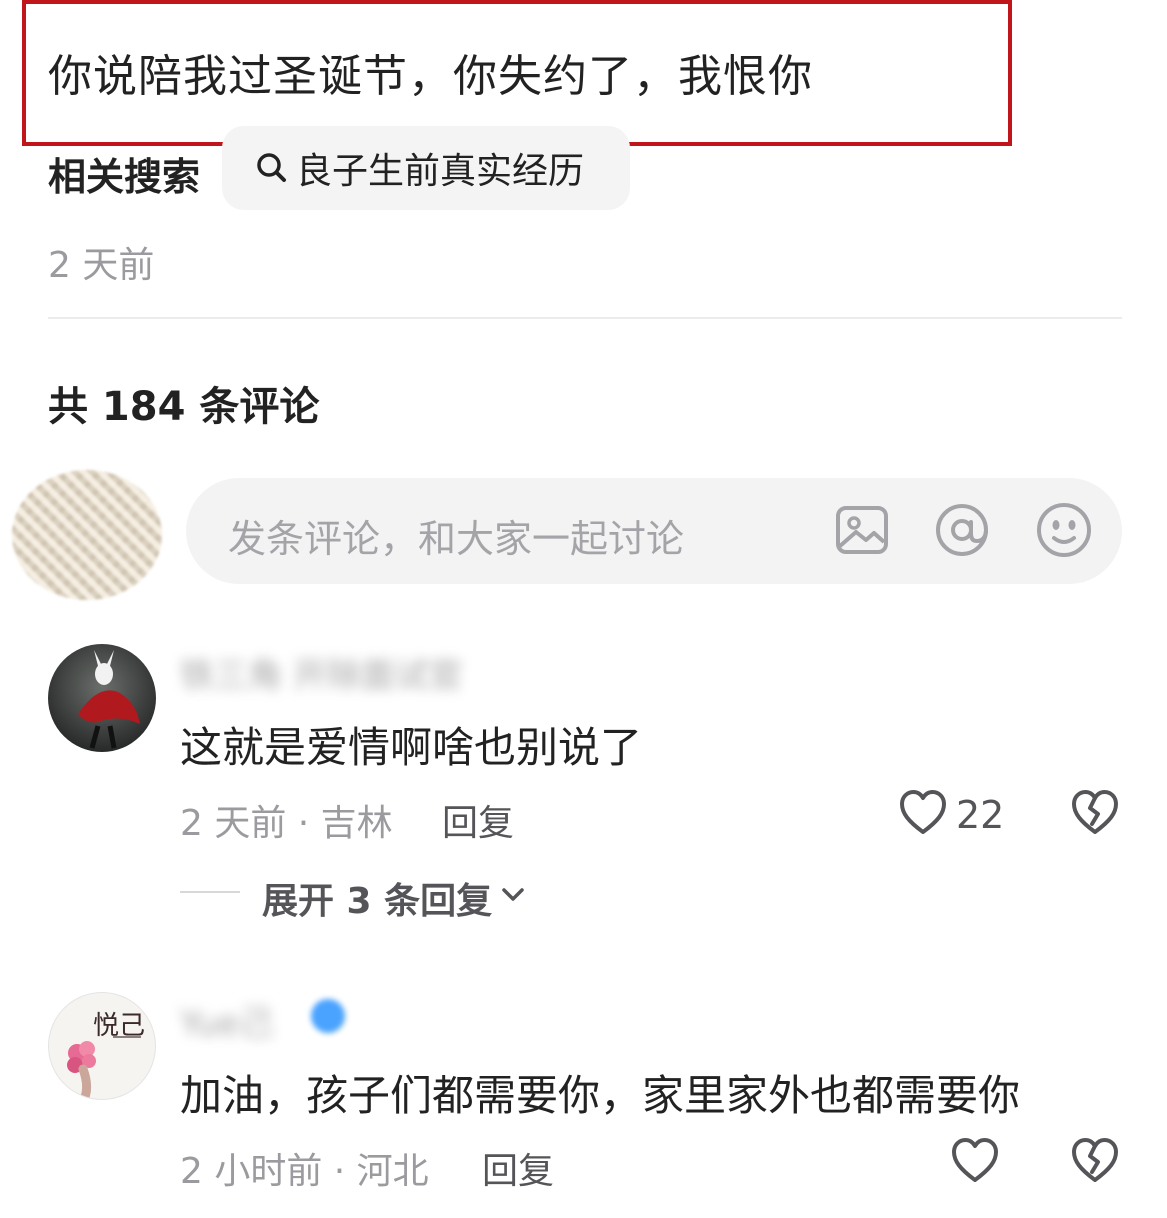 Image resolution: width=1167 pixels, height=1218 pixels. I want to click on at-icon, so click(962, 530).